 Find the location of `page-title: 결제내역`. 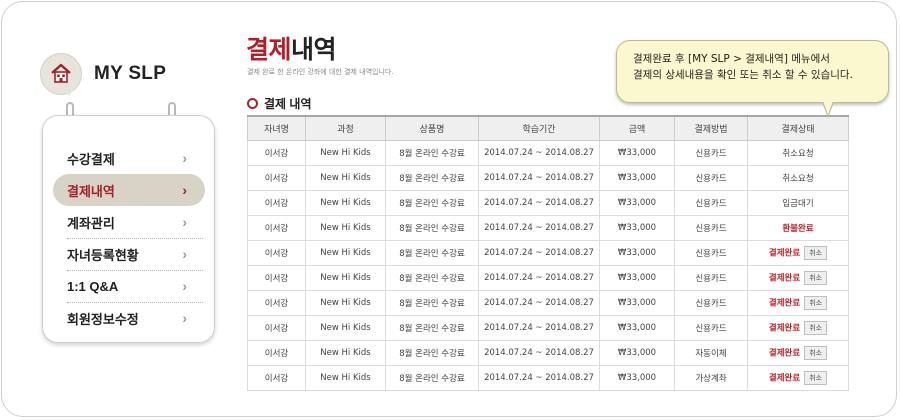

page-title: 결제내역 is located at coordinates (291, 48).